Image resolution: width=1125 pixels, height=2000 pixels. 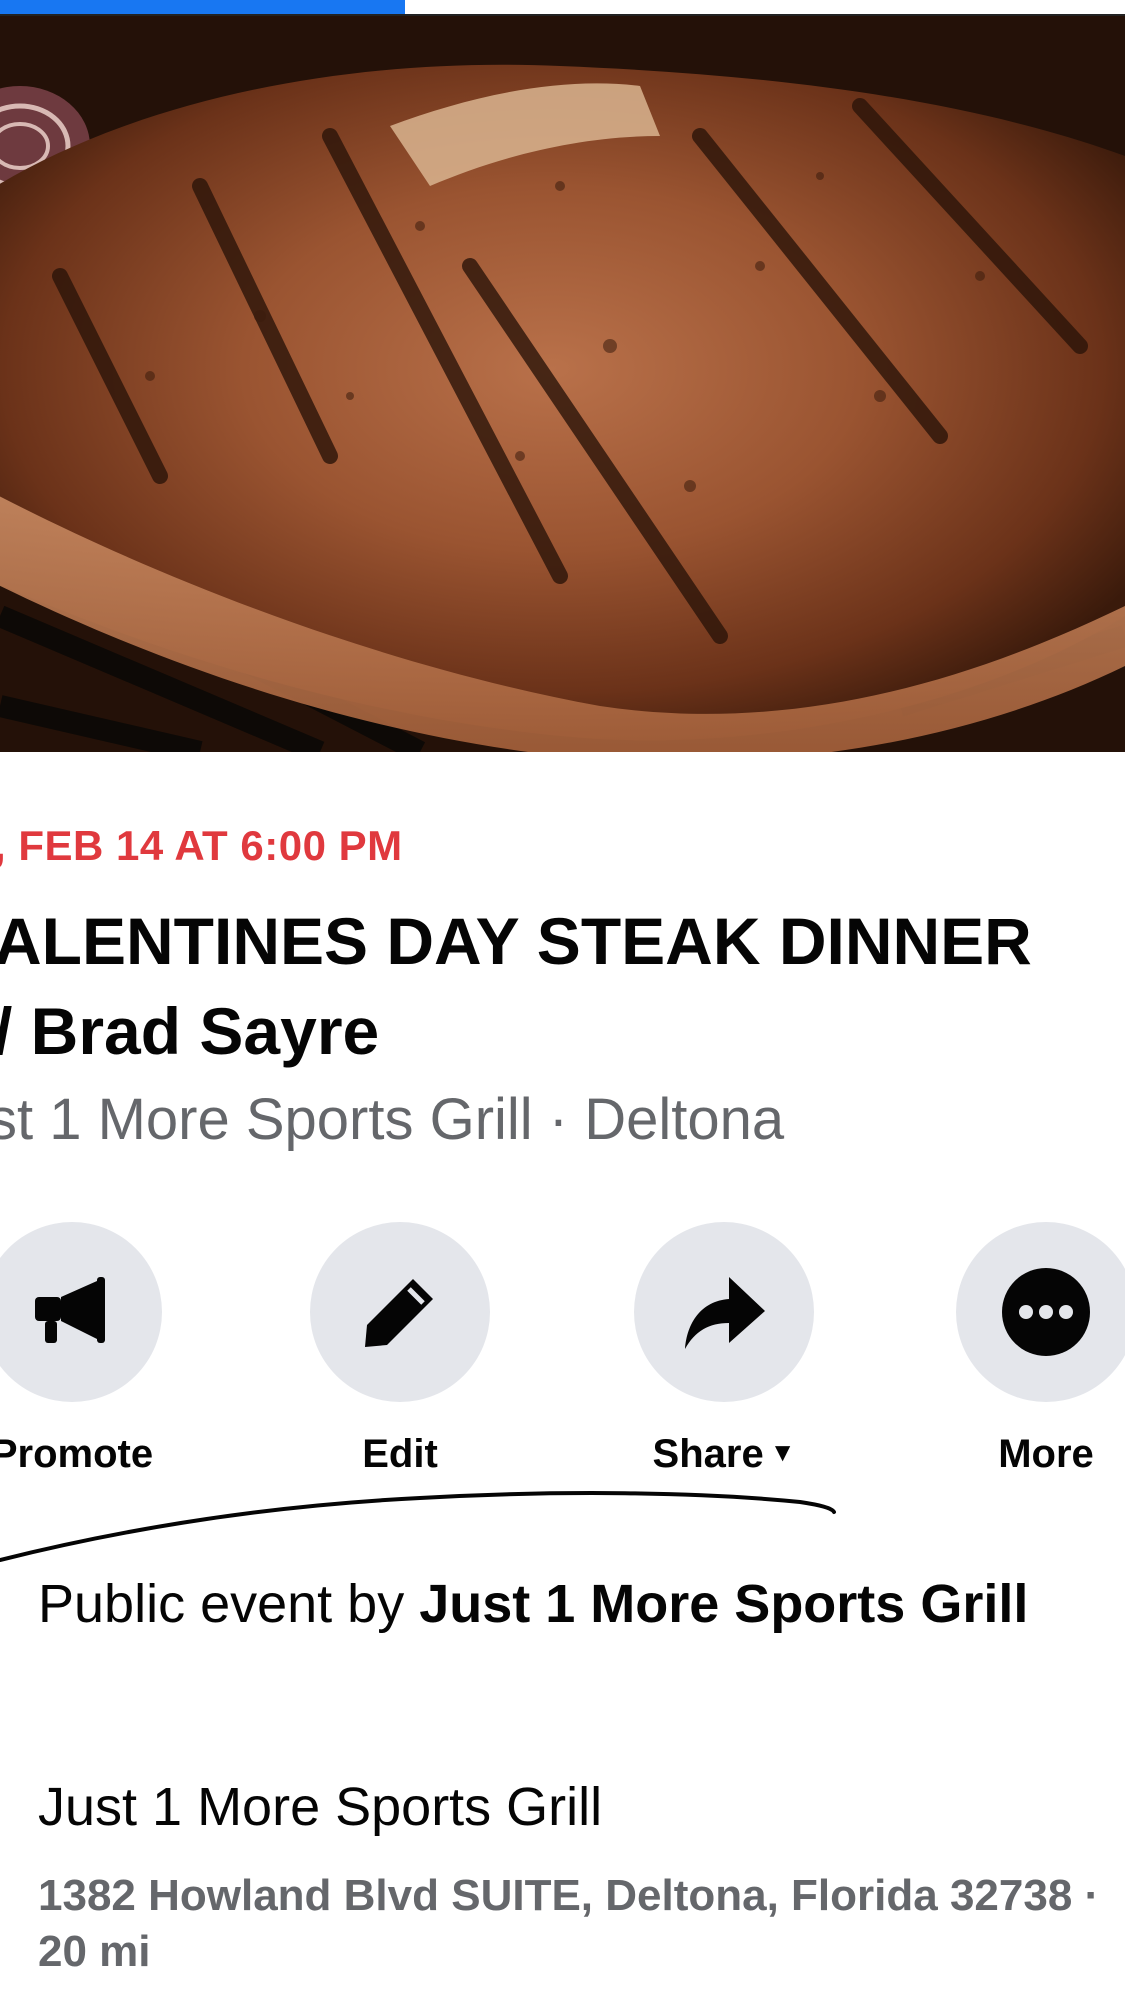 I want to click on public-event-host: Public event by Just 1 More Sports Grill, so click(x=581, y=1604).